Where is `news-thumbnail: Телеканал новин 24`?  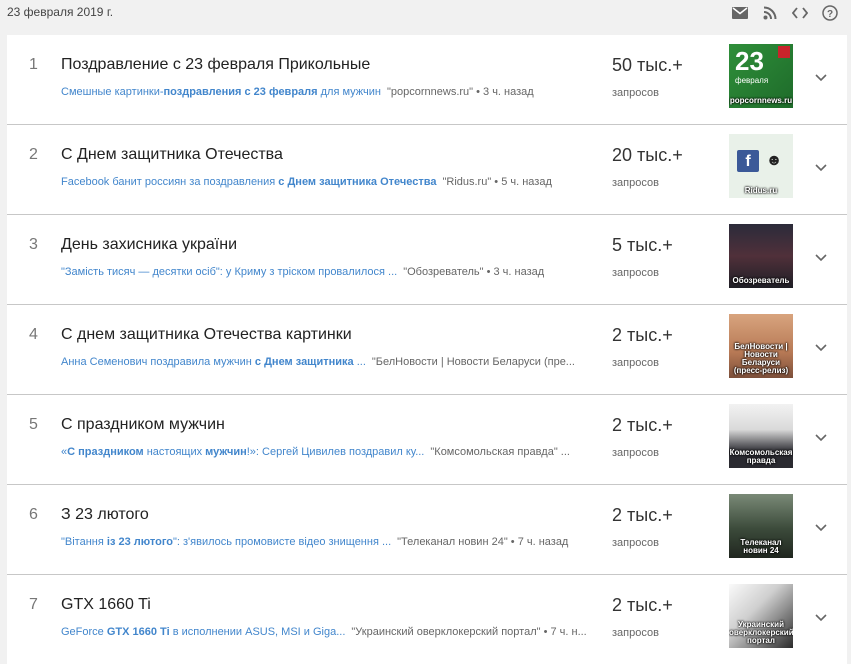
news-thumbnail: Телеканал новин 24 is located at coordinates (761, 526).